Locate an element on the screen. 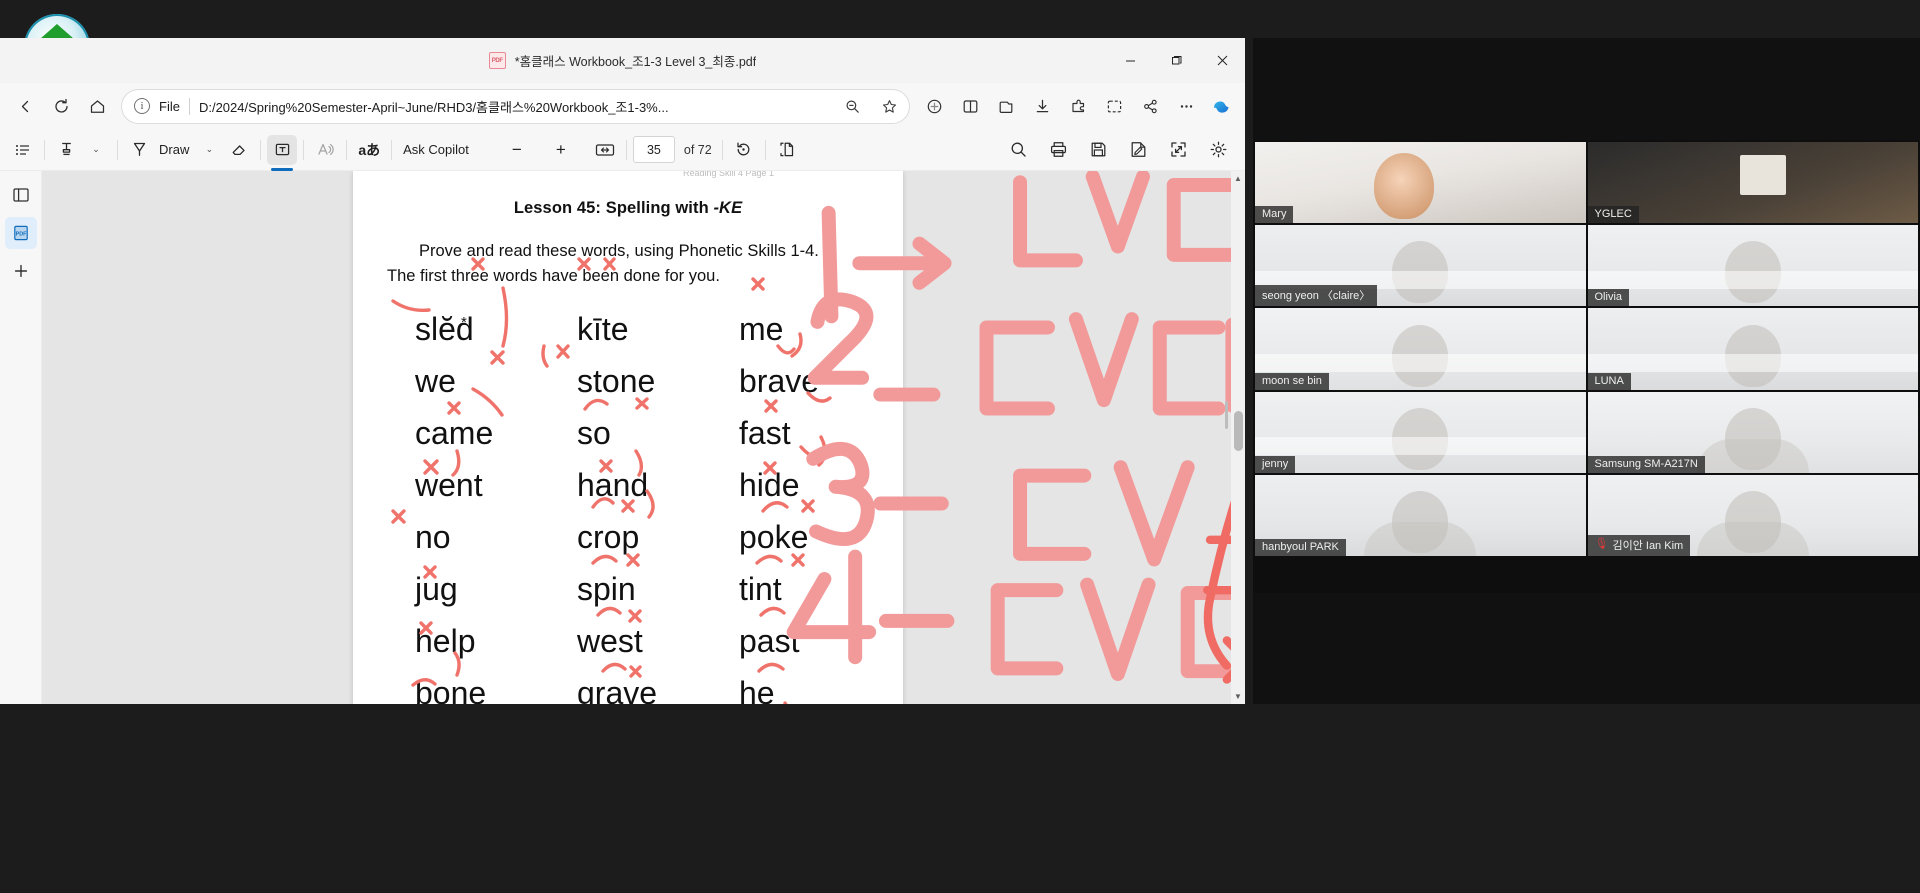 The image size is (1920, 893). draw-options-chevron-down-icon: ⌄ is located at coordinates (209, 150).